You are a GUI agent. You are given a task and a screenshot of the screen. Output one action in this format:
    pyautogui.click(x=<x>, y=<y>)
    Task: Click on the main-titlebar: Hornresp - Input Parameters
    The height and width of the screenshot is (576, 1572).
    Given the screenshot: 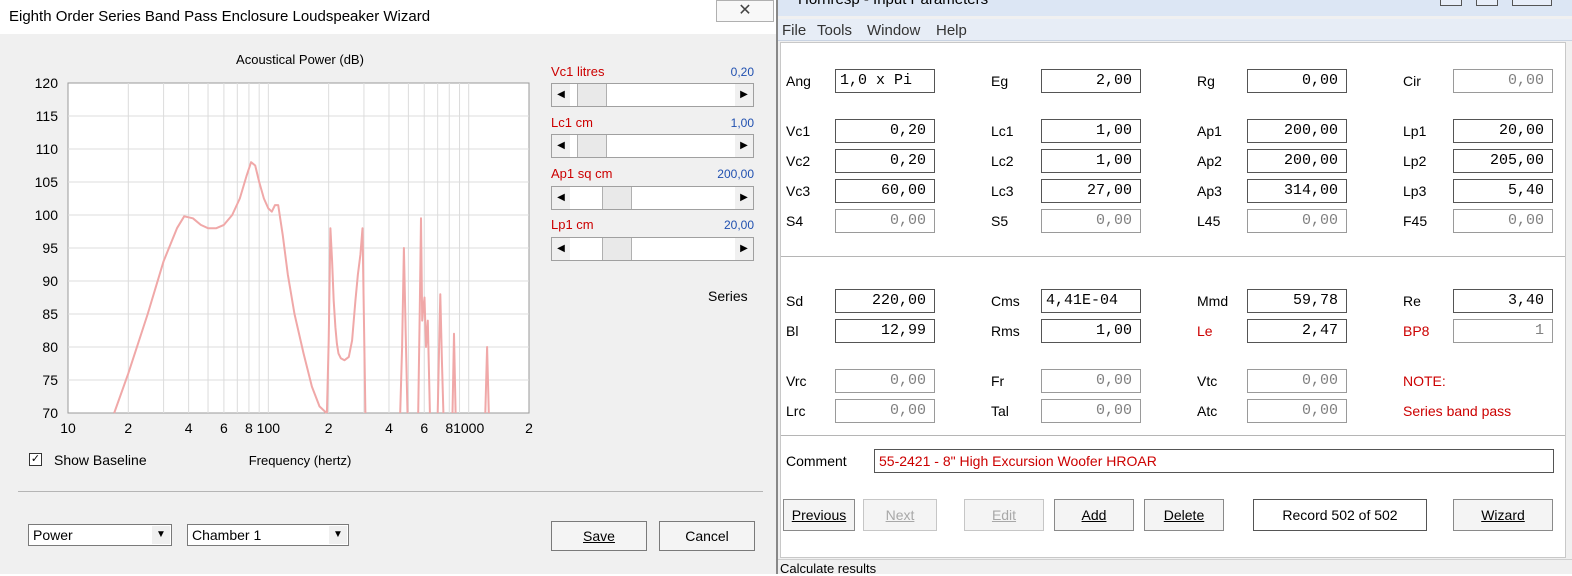 What is the action you would take?
    pyautogui.click(x=1174, y=8)
    